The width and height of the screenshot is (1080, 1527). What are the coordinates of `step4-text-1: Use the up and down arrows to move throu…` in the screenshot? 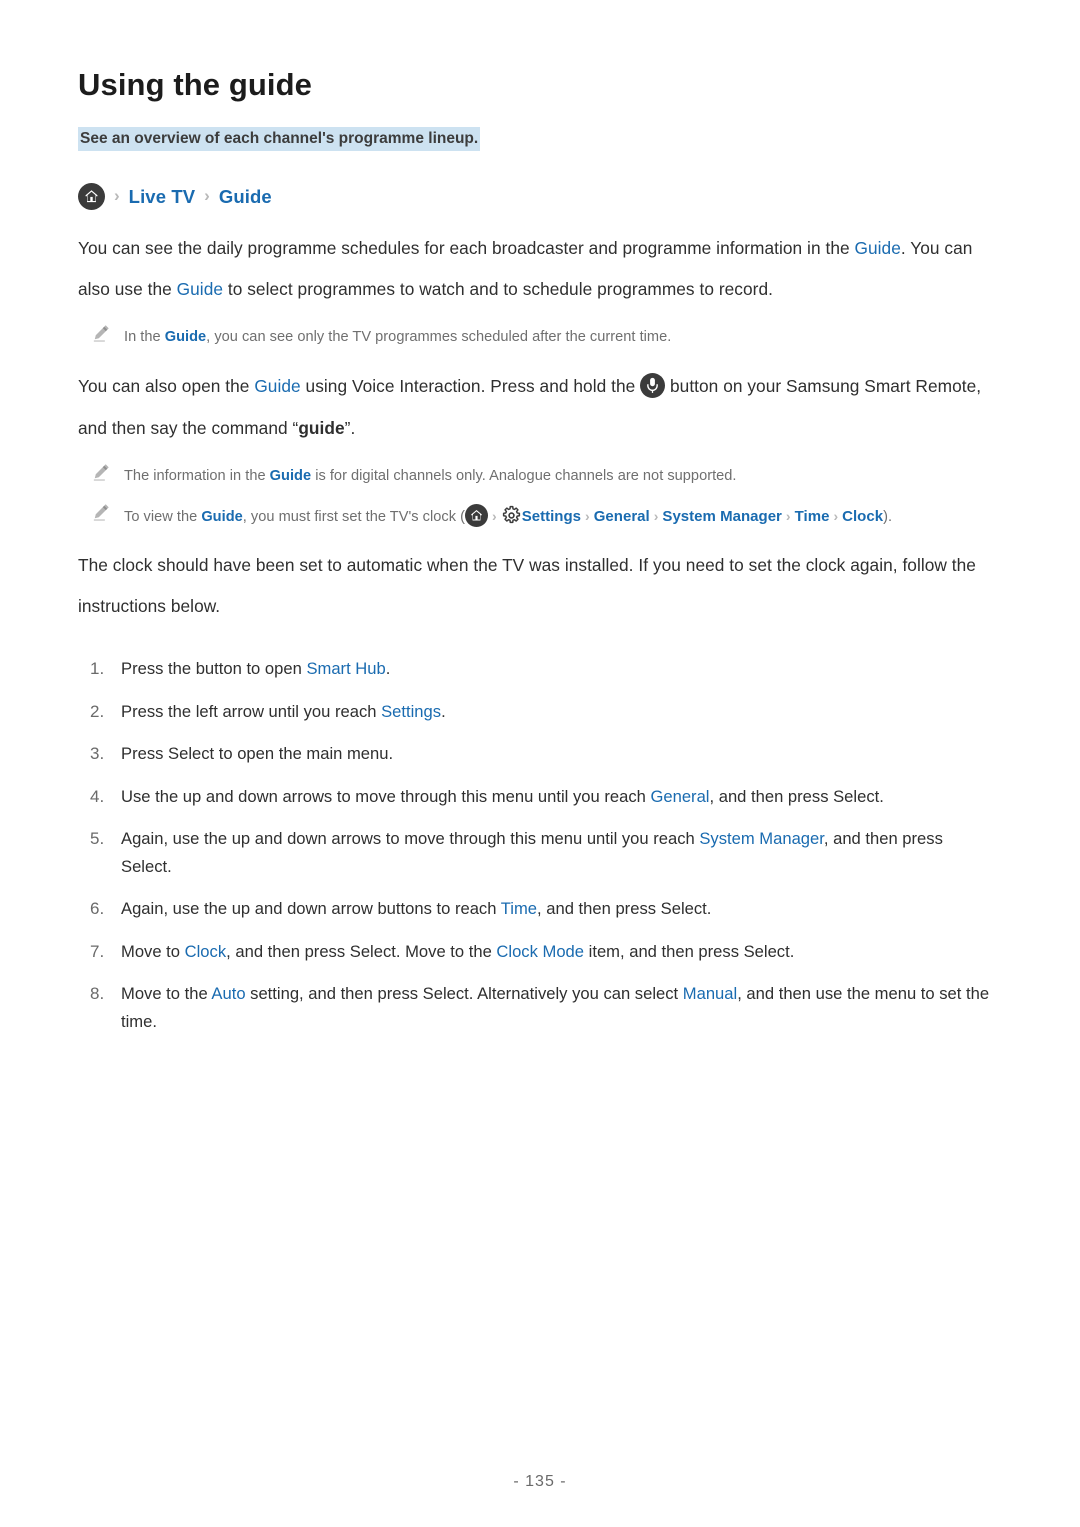 It's located at (386, 796).